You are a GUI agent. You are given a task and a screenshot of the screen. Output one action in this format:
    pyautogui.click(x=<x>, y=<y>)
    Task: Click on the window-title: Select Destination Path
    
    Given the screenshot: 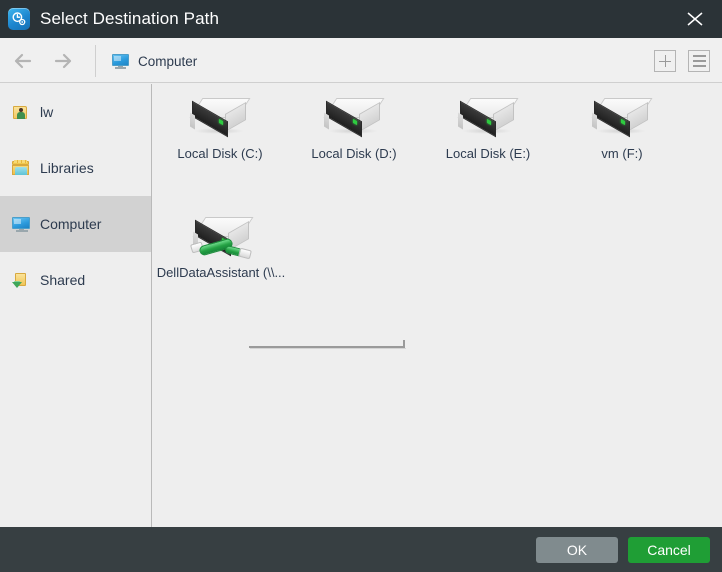 What is the action you would take?
    pyautogui.click(x=130, y=18)
    